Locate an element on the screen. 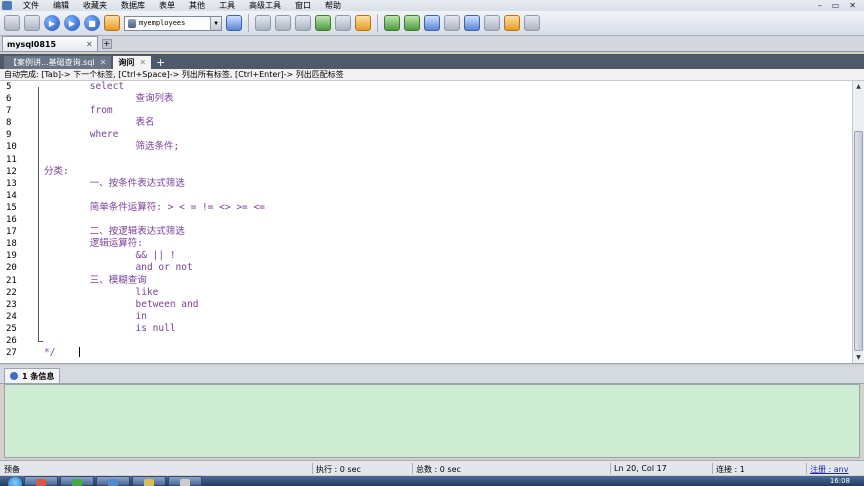 The height and width of the screenshot is (486, 864). code-text: */ is located at coordinates (40, 353).